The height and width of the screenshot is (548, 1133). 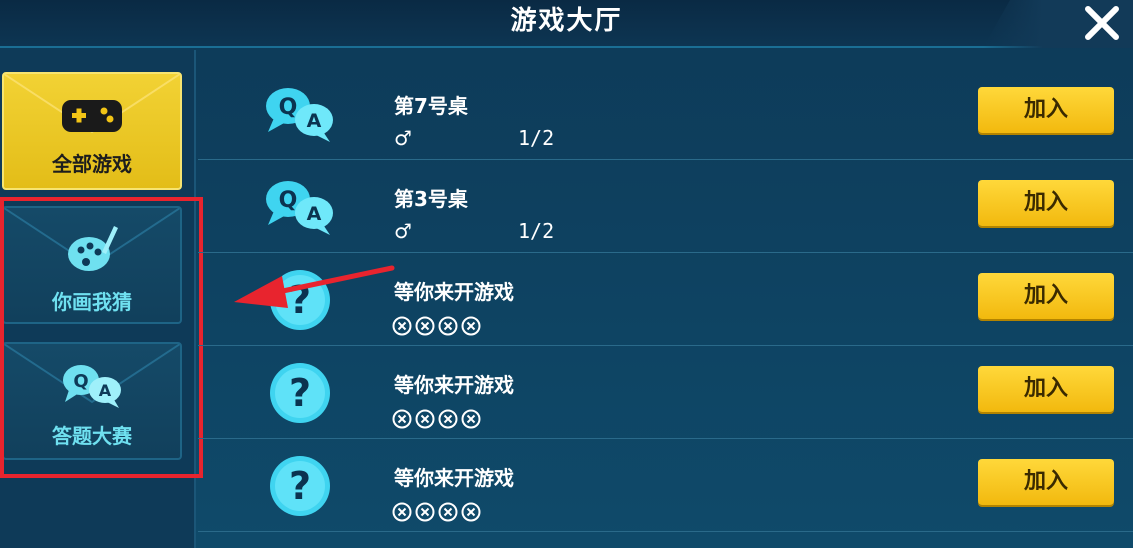 I want to click on table-name: 第3号桌, so click(x=431, y=199).